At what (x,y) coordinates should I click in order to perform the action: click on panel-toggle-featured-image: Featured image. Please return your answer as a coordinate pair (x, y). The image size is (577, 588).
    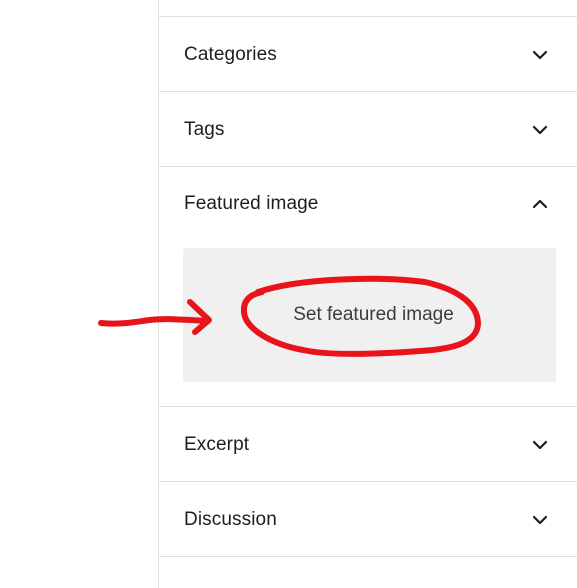
    Looking at the image, I should click on (368, 204).